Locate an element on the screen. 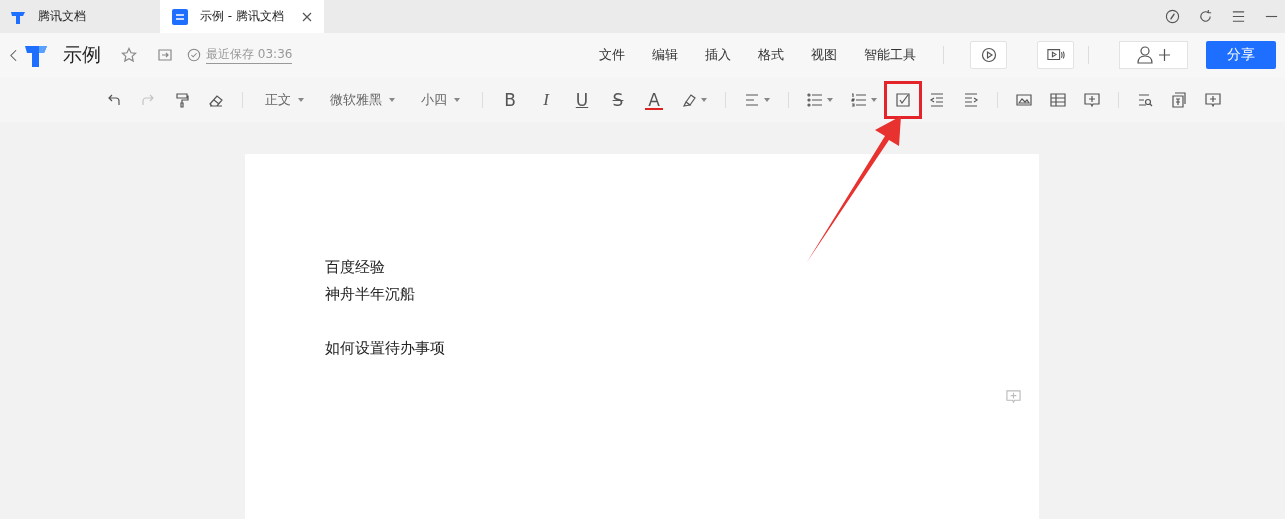 The width and height of the screenshot is (1285, 519). add-person-icon is located at coordinates (1153, 55).